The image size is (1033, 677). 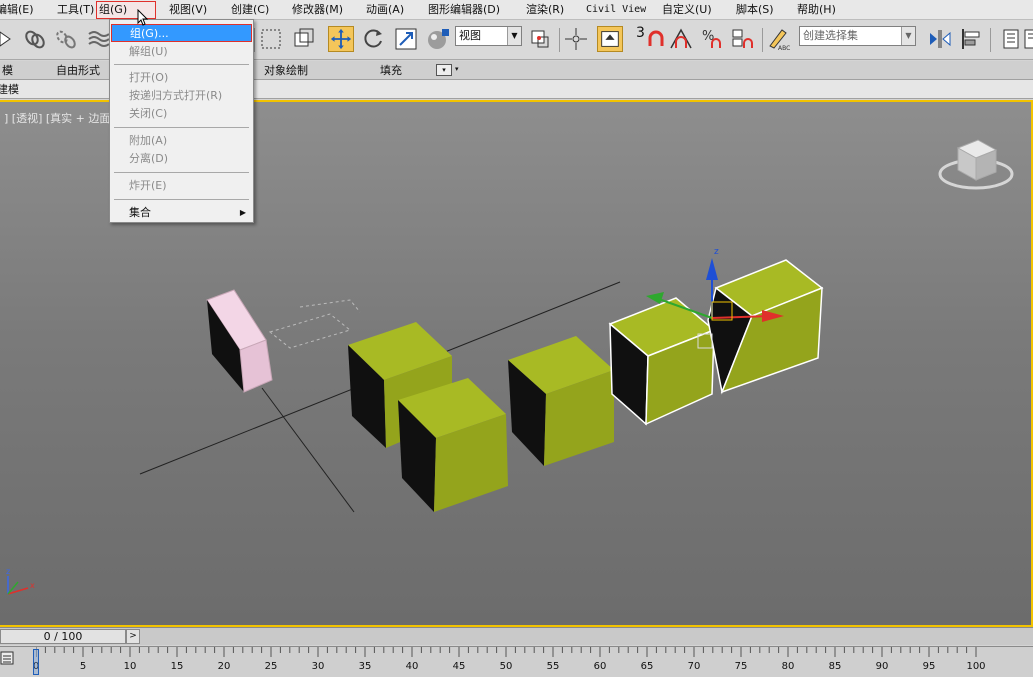 What do you see at coordinates (545, 10) in the screenshot?
I see `menu-rendering: 渲染(R)` at bounding box center [545, 10].